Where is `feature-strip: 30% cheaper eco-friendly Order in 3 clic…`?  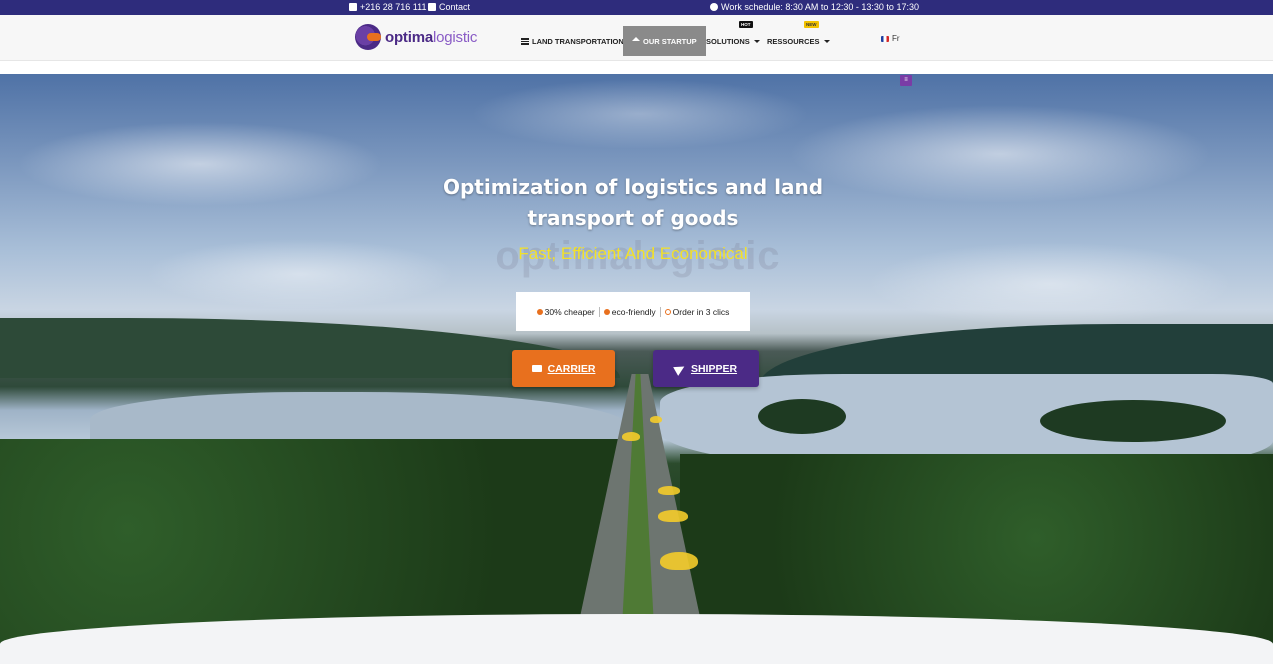 feature-strip: 30% cheaper eco-friendly Order in 3 clic… is located at coordinates (633, 311).